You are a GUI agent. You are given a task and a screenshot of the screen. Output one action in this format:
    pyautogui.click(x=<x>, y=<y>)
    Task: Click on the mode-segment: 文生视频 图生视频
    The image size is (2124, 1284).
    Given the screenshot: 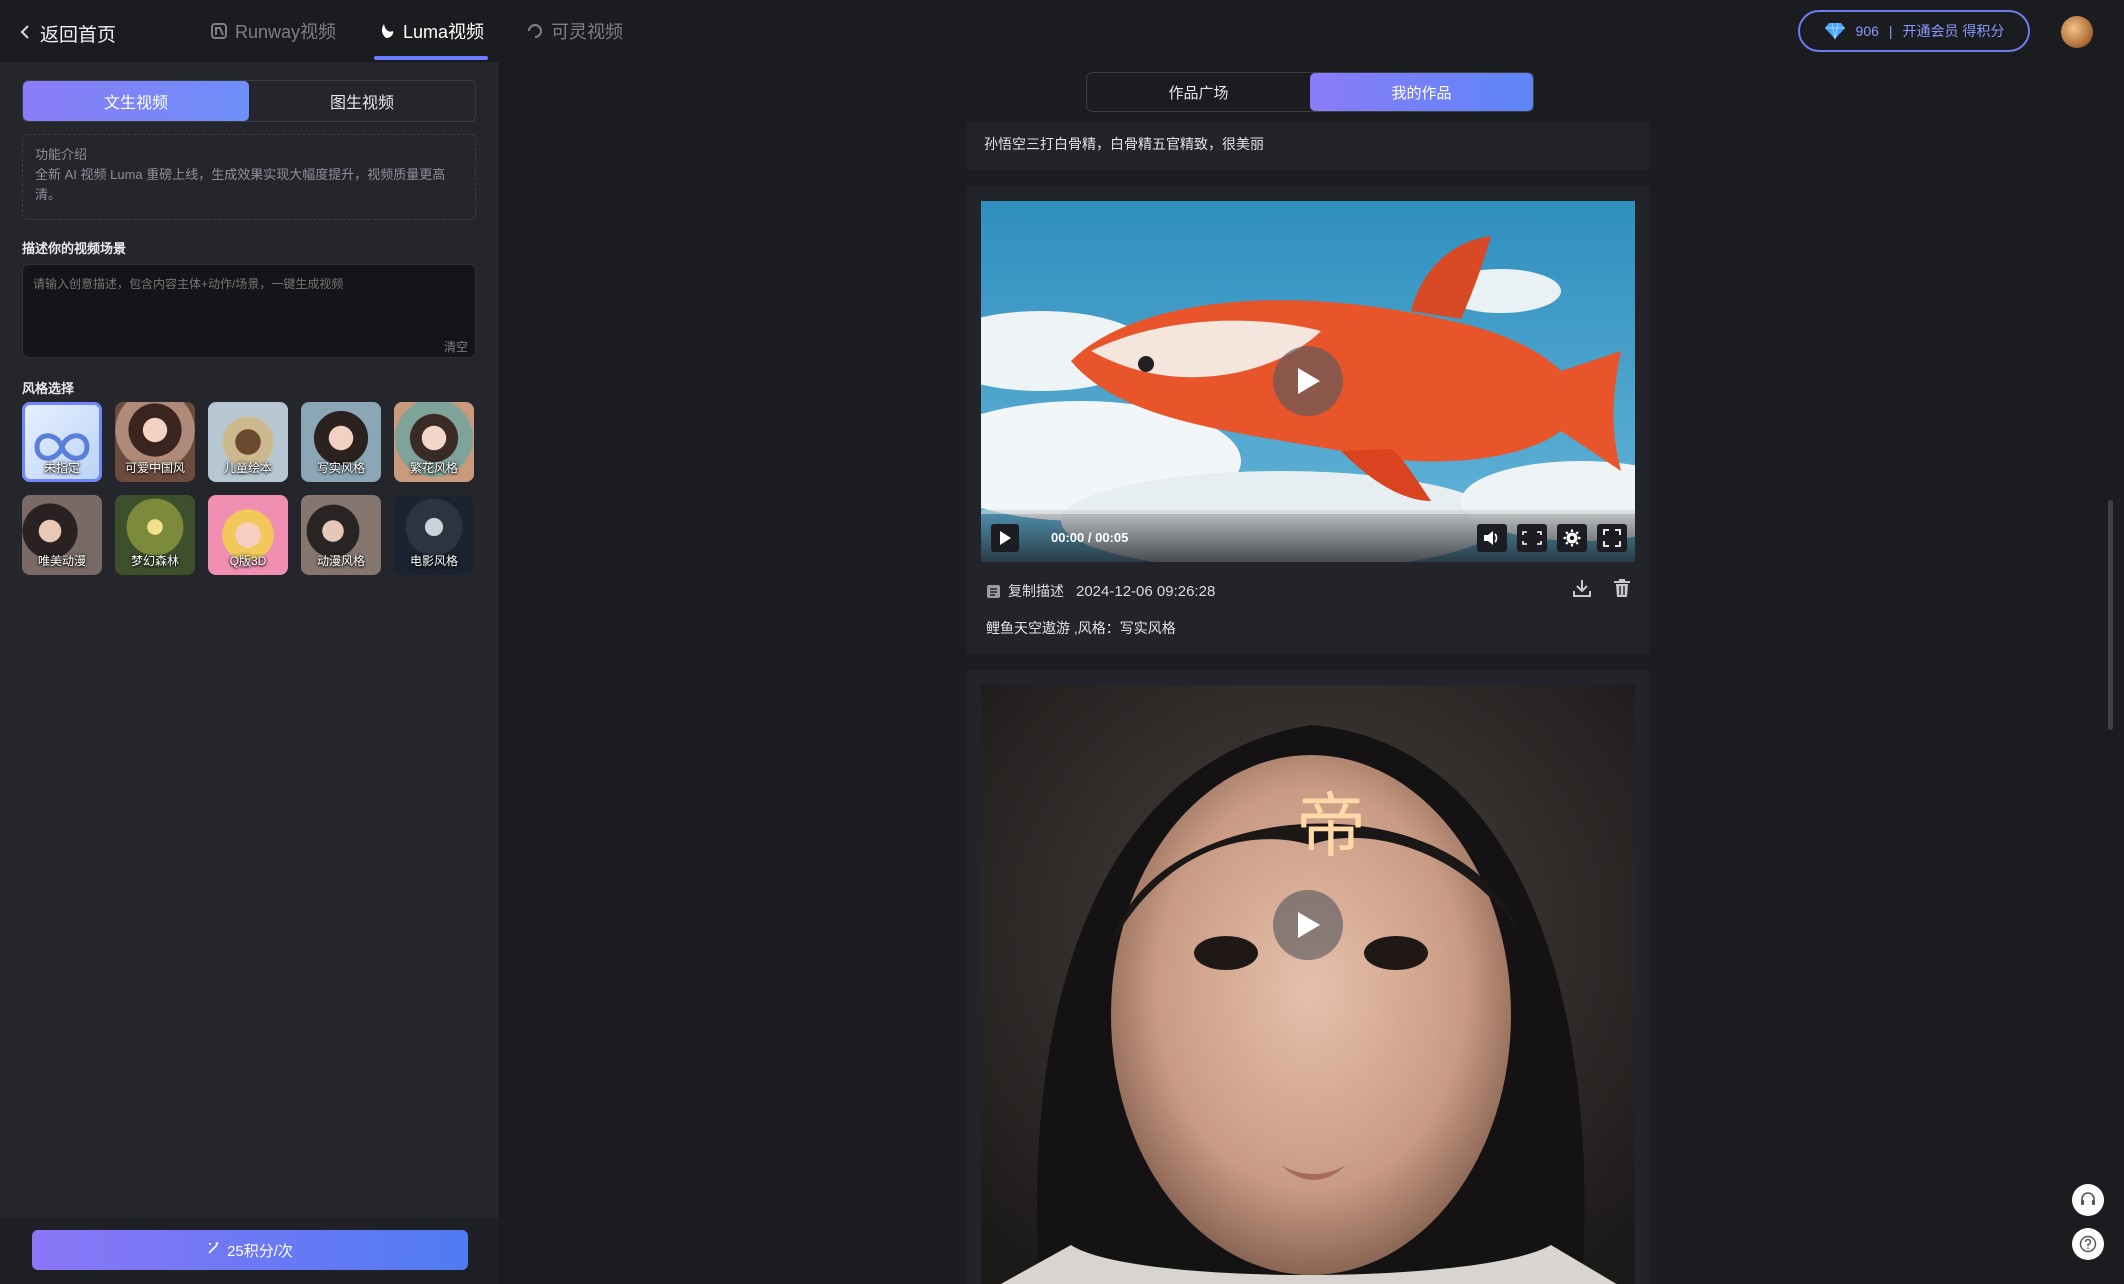 What is the action you would take?
    pyautogui.click(x=249, y=101)
    